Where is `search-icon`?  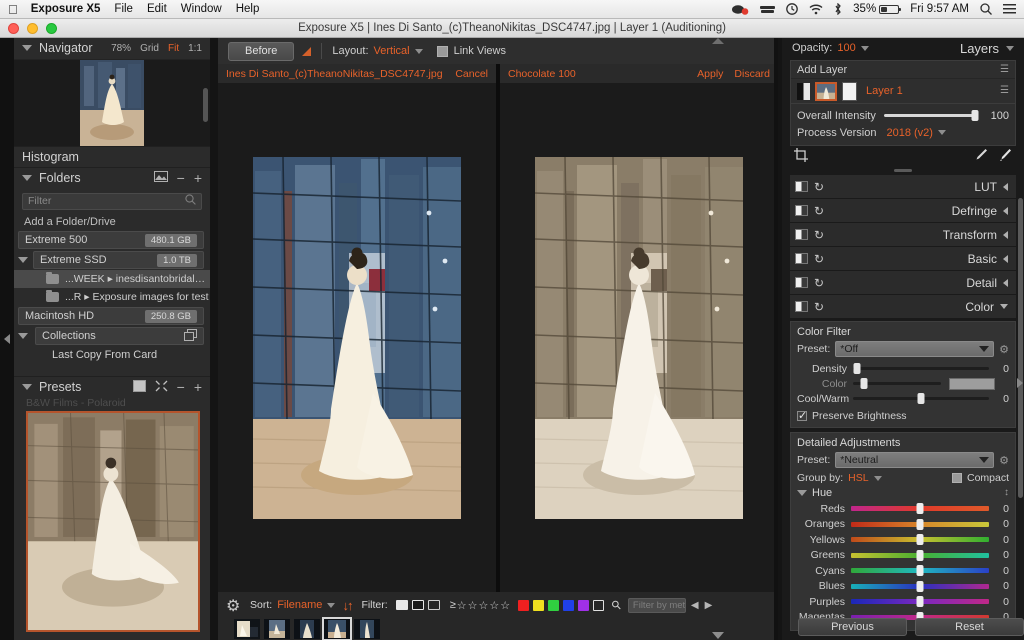 search-icon is located at coordinates (190, 201).